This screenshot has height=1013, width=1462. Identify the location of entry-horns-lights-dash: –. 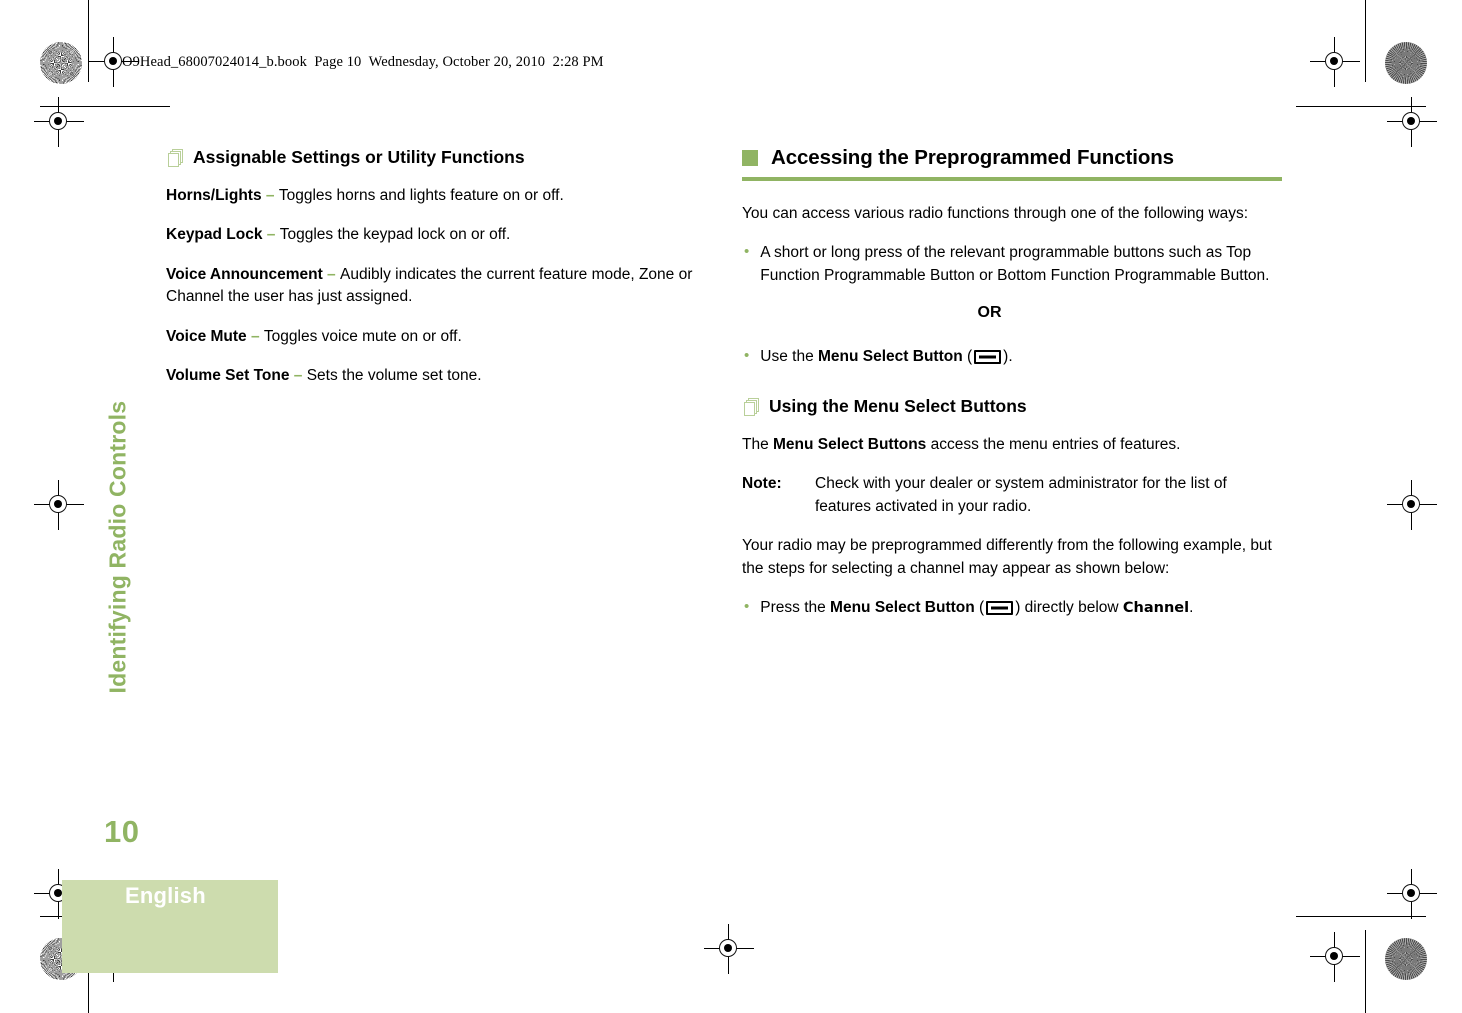
(270, 195).